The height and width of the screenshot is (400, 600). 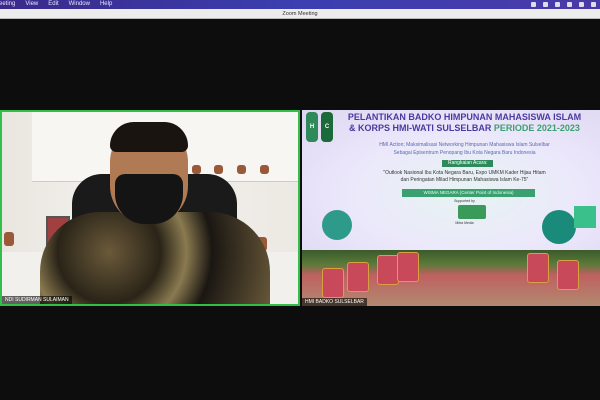 What do you see at coordinates (155, 258) in the screenshot?
I see `person` at bounding box center [155, 258].